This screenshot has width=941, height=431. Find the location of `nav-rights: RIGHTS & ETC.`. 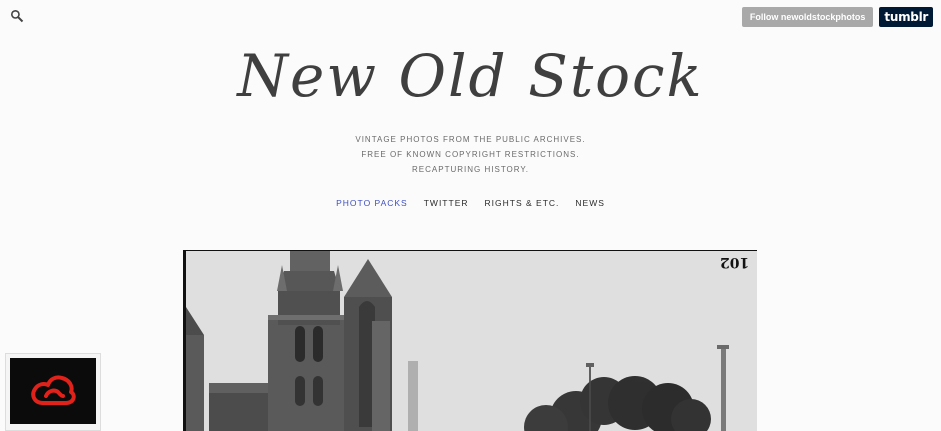

nav-rights: RIGHTS & ETC. is located at coordinates (522, 203).